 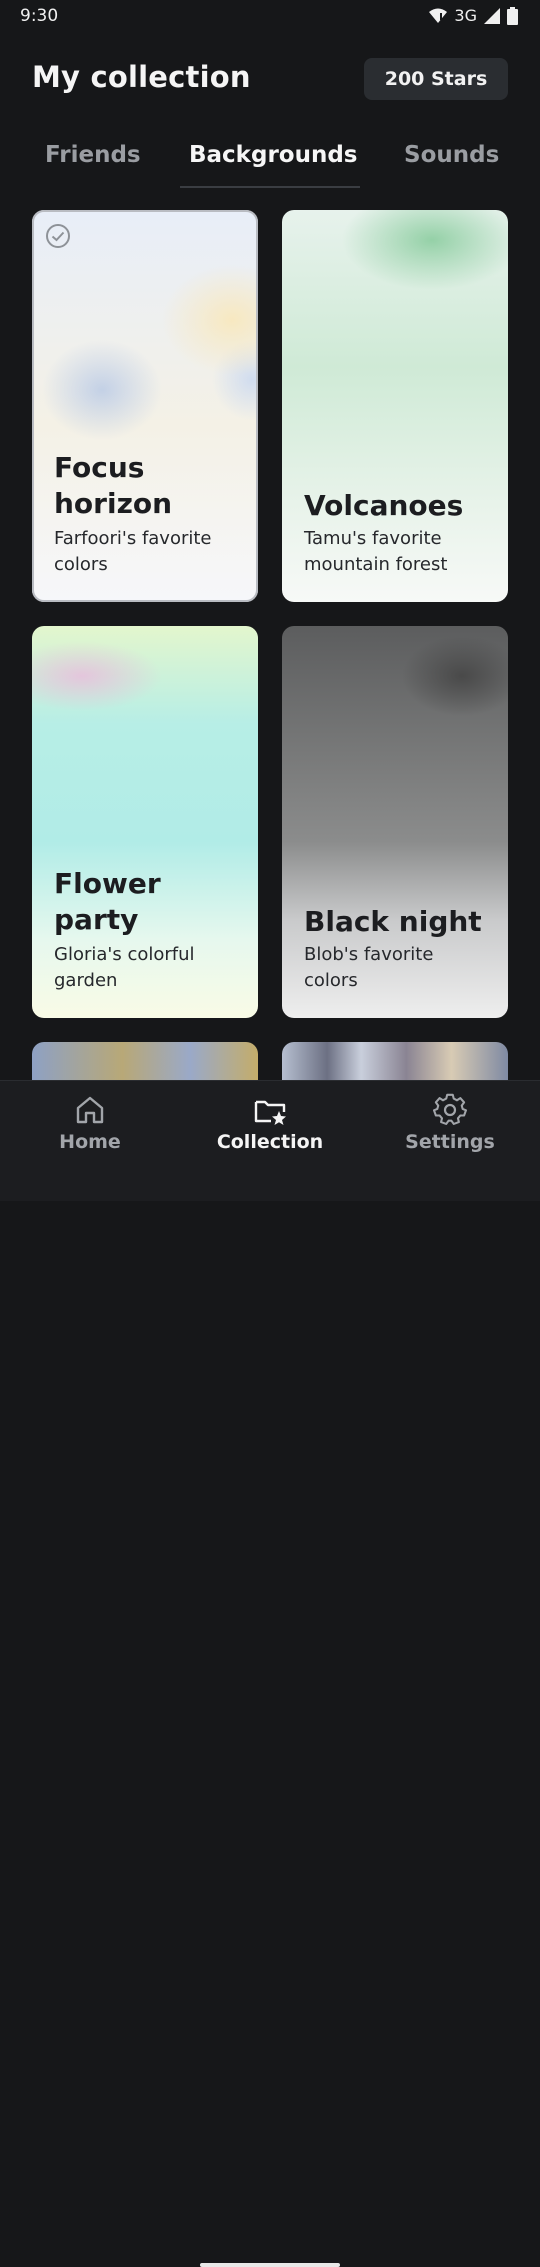 What do you see at coordinates (113, 485) in the screenshot?
I see `card-title: Focus horizon` at bounding box center [113, 485].